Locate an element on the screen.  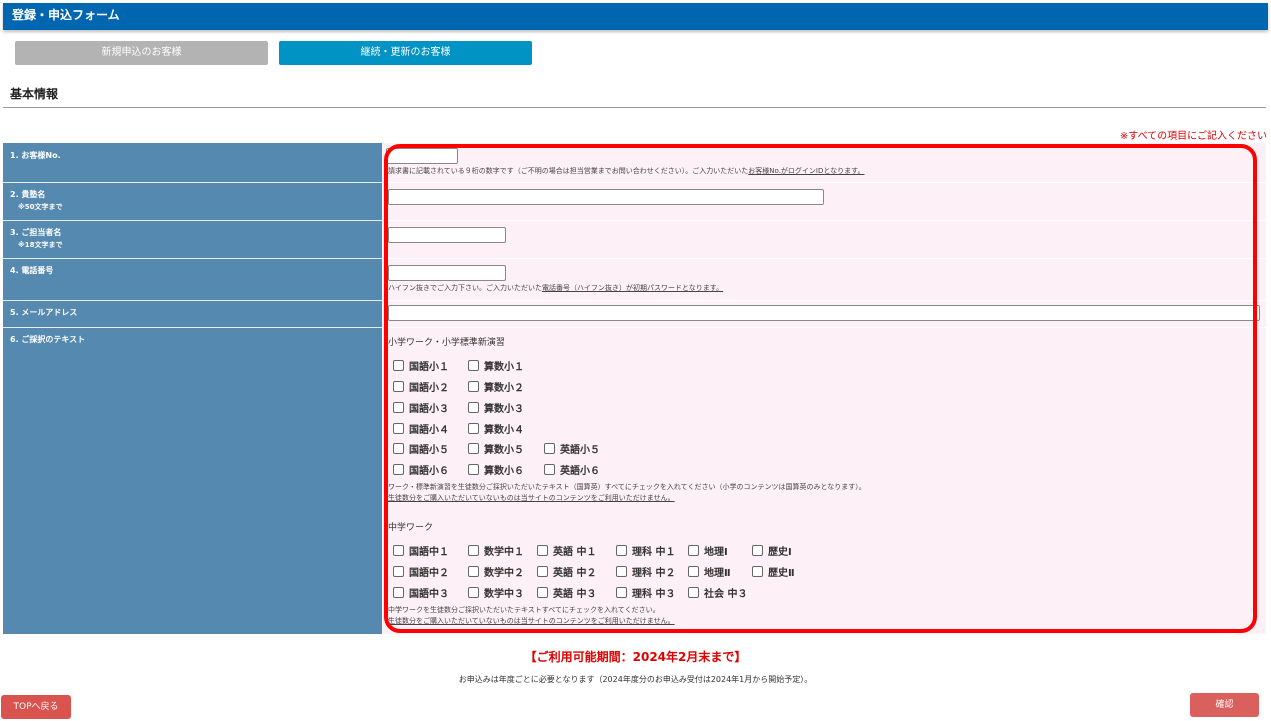
checkbox-geography-2: 地理Ⅱ is located at coordinates (709, 571).